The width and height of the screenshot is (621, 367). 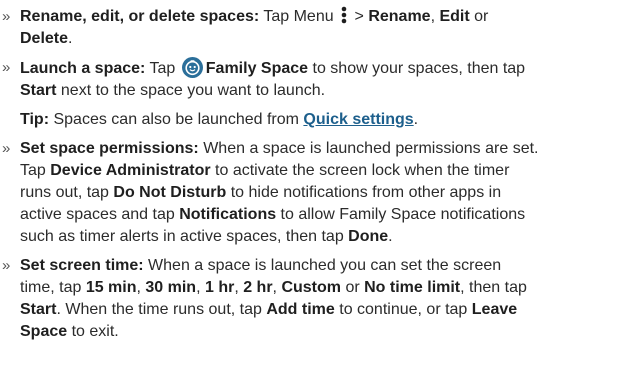 I want to click on item-title: Rename, edit, or delete spaces:, so click(x=140, y=16).